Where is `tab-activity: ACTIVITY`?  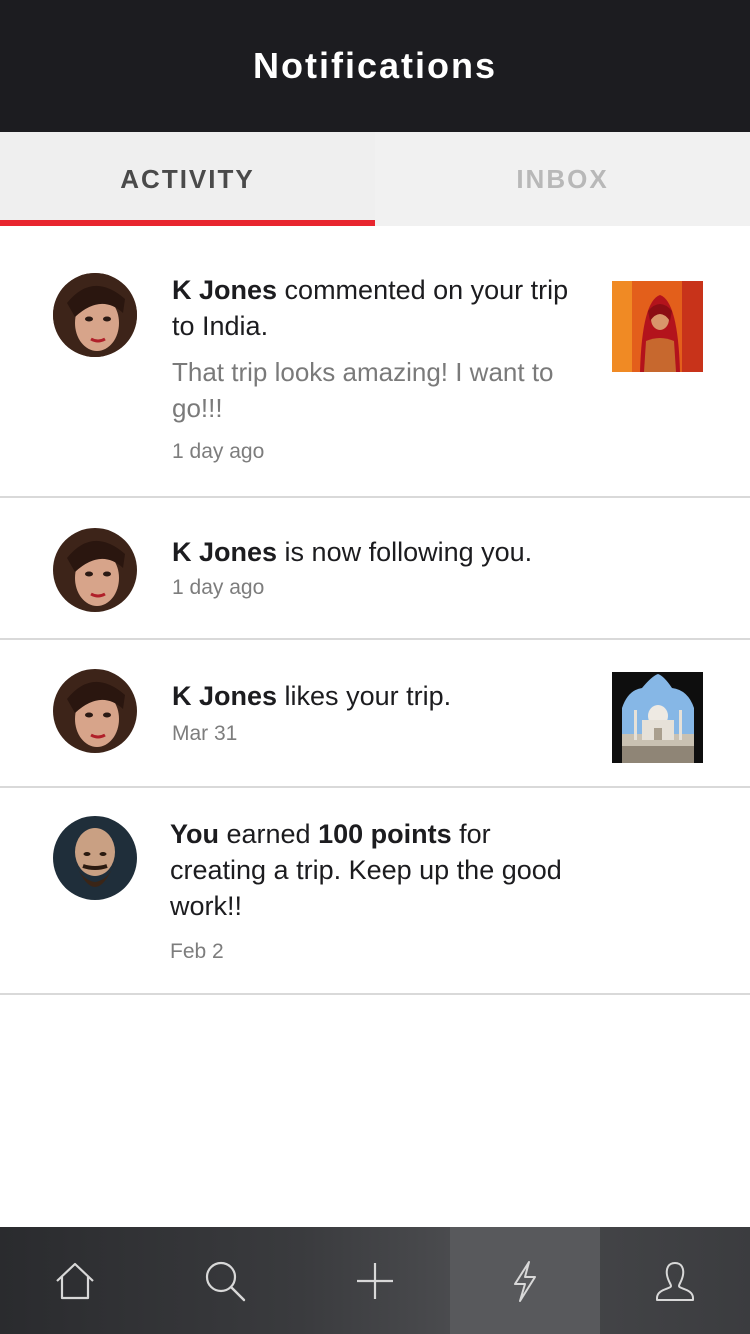
tab-activity: ACTIVITY is located at coordinates (187, 179).